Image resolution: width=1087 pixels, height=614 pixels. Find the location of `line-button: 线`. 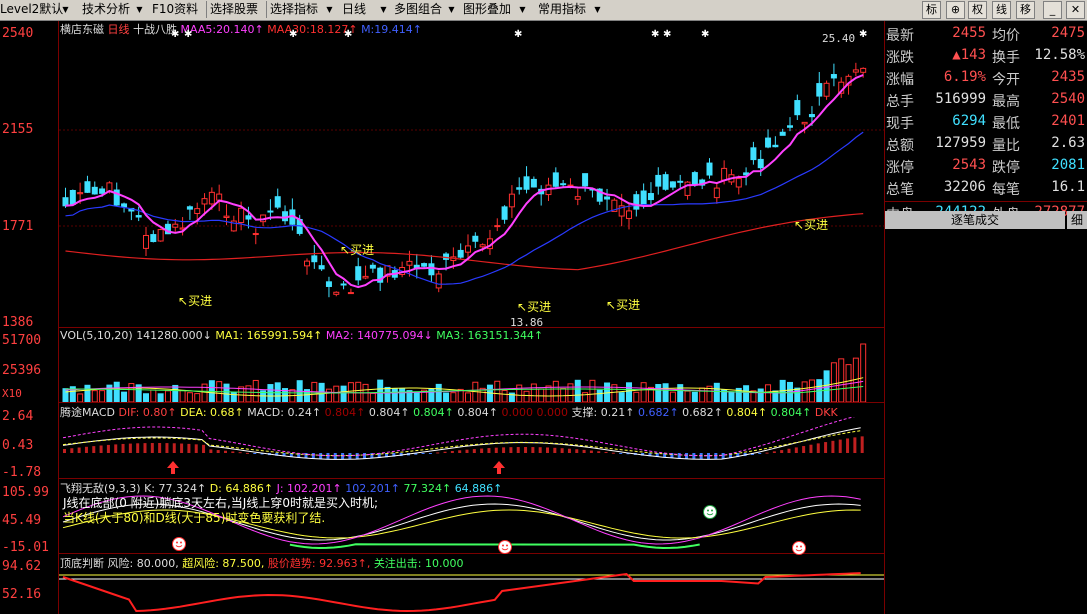

line-button: 线 is located at coordinates (1001, 10).